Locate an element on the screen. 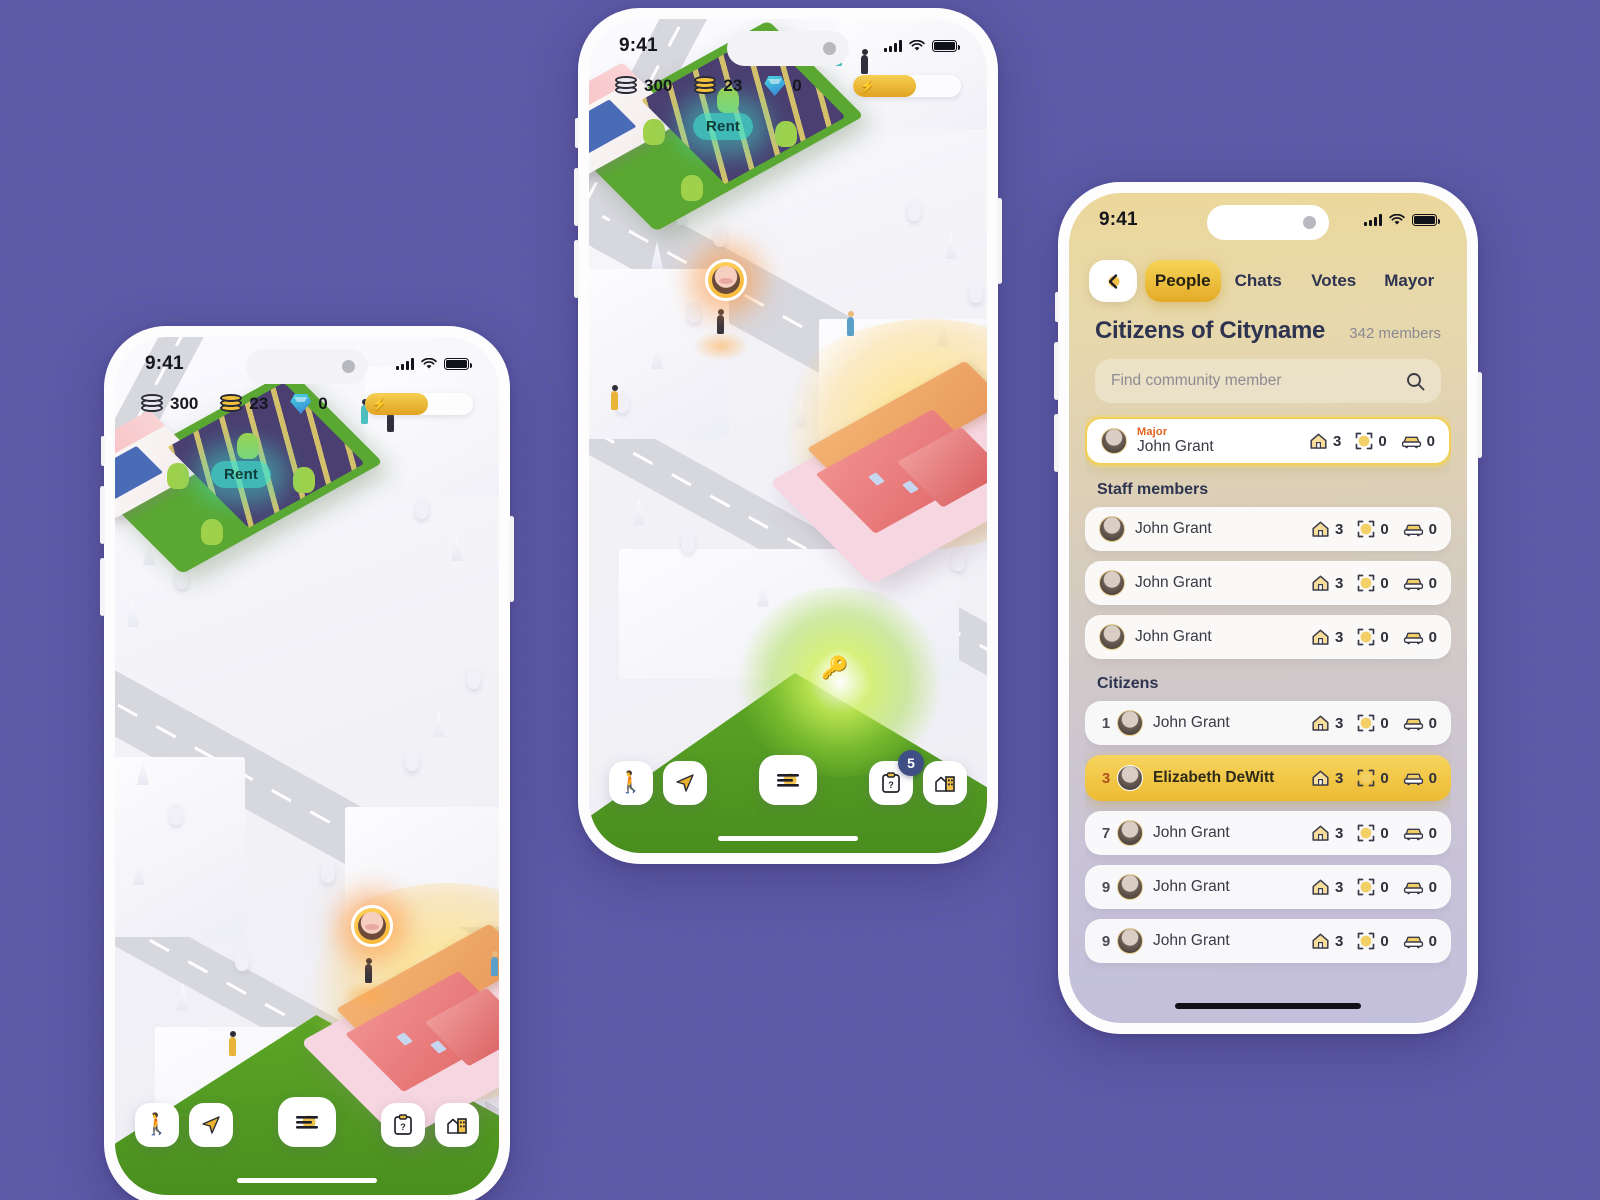 The height and width of the screenshot is (1200, 1600). search-input is located at coordinates (1258, 381).